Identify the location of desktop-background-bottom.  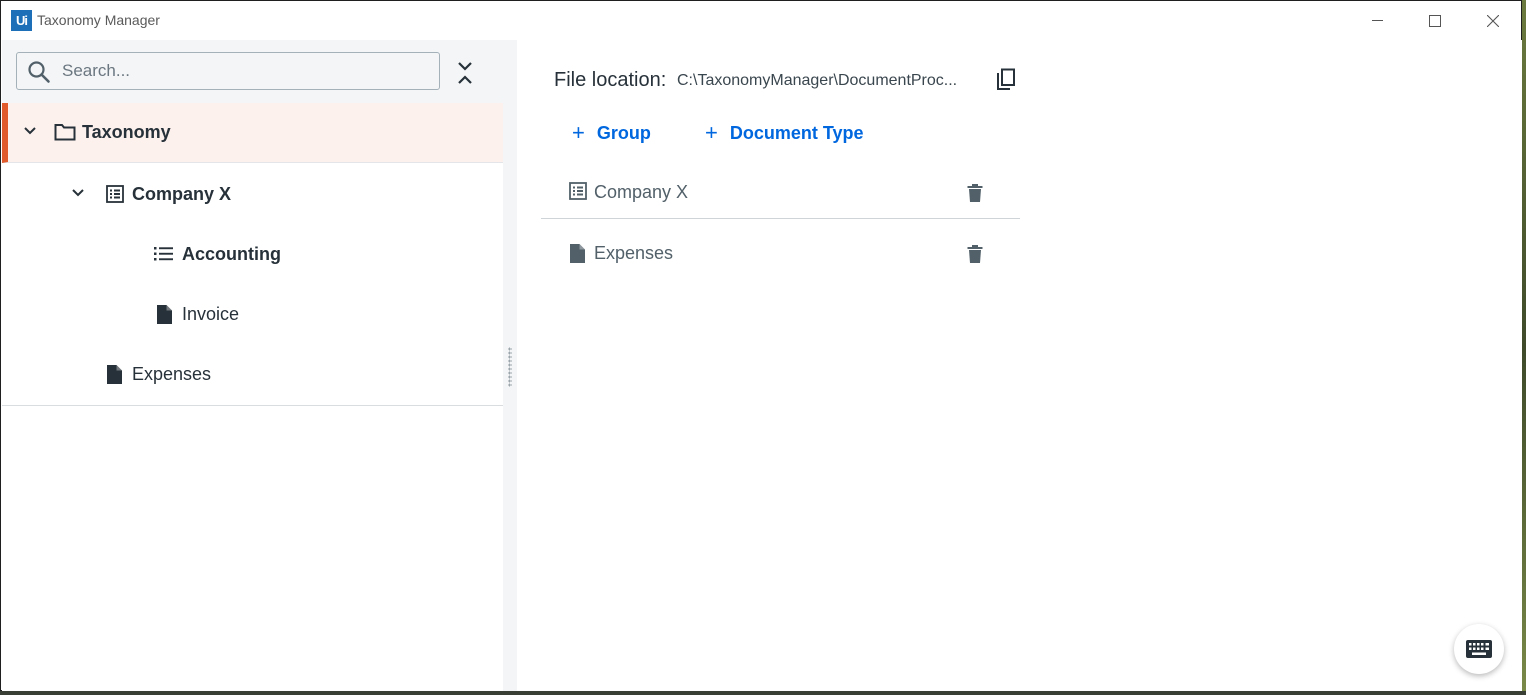
(763, 693).